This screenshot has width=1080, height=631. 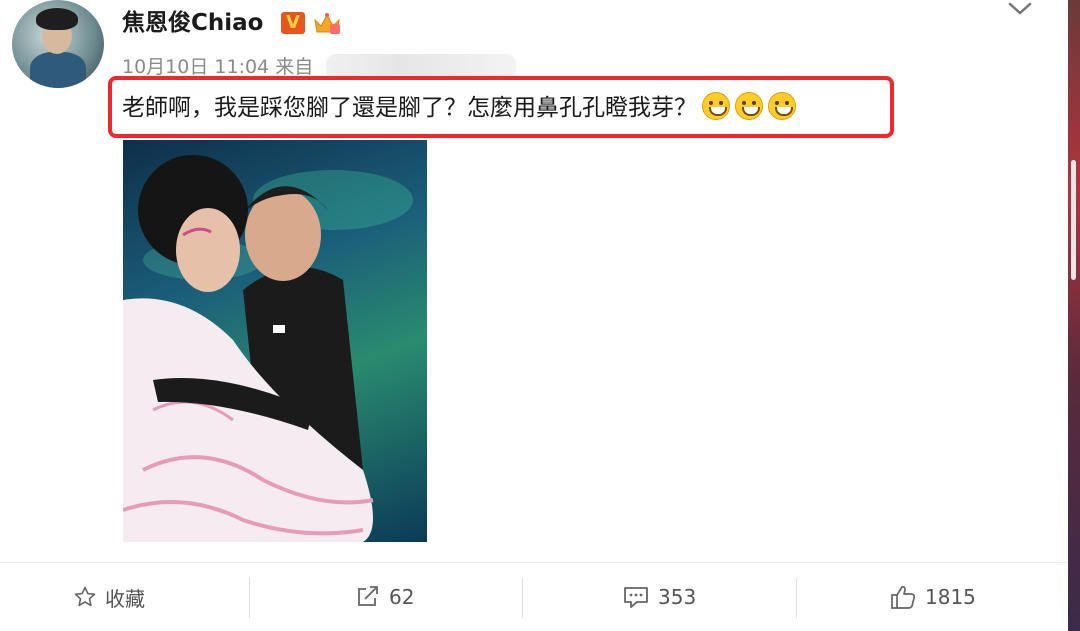 What do you see at coordinates (950, 597) in the screenshot?
I see `like-count: 1815` at bounding box center [950, 597].